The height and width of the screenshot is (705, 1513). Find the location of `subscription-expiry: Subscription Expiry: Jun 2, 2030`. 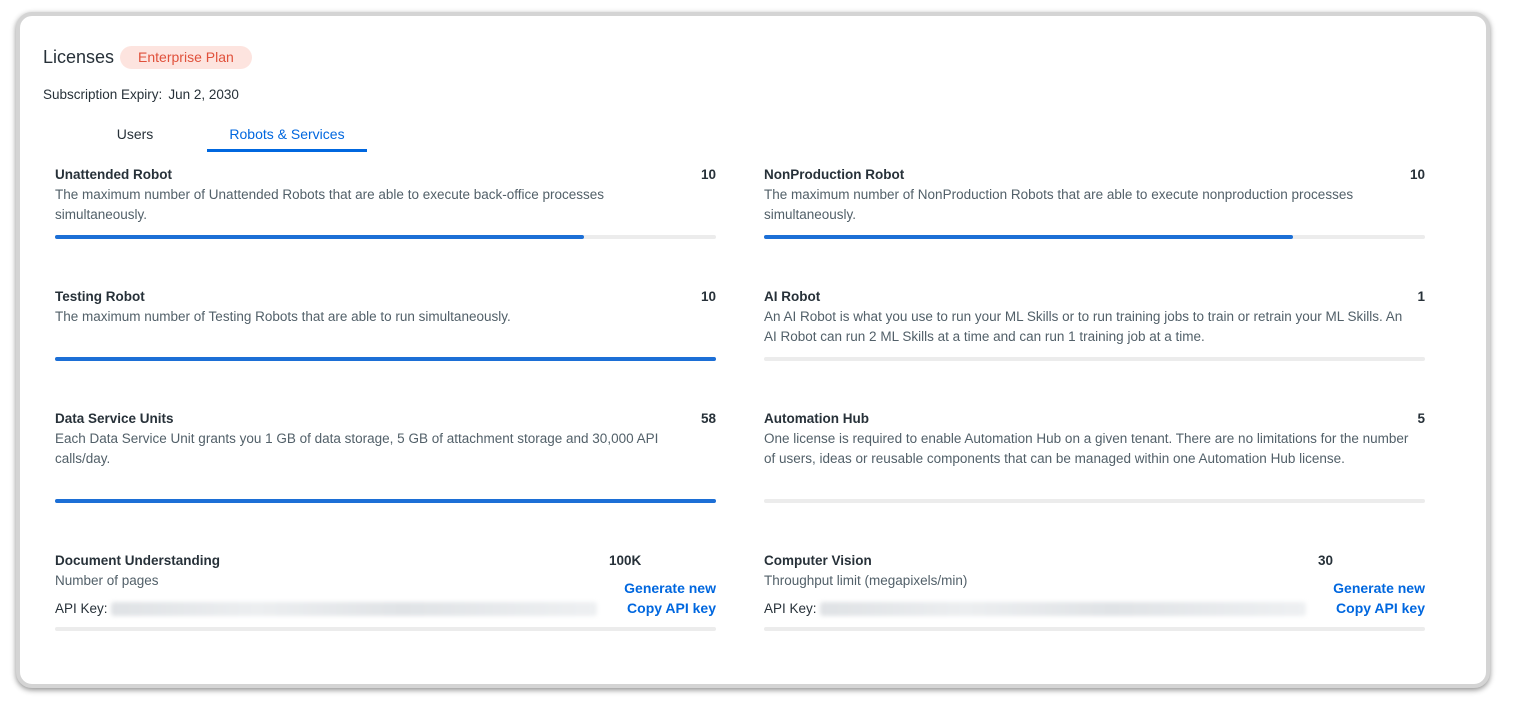

subscription-expiry: Subscription Expiry: Jun 2, 2030 is located at coordinates (141, 94).